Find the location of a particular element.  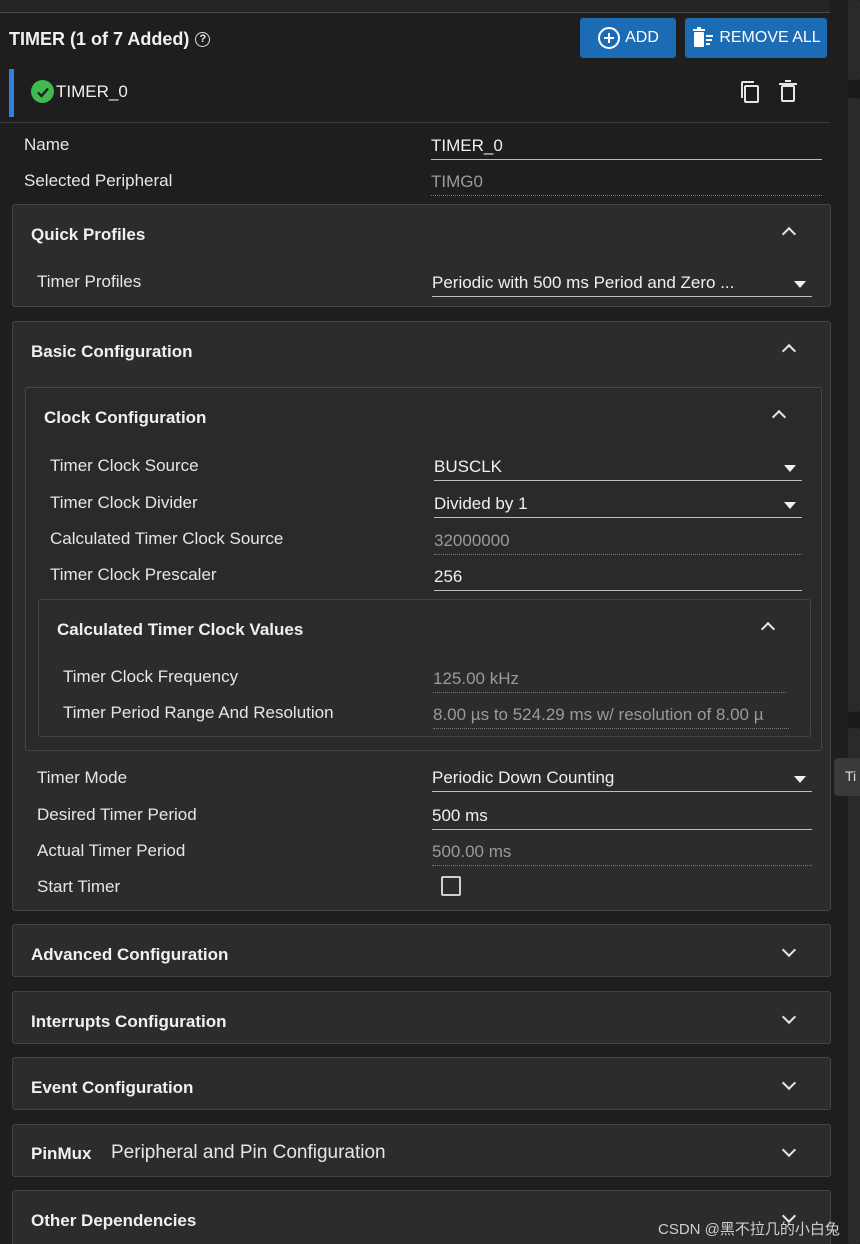

watermark: CSDN @黑不拉几的小白兔 is located at coordinates (749, 1229).